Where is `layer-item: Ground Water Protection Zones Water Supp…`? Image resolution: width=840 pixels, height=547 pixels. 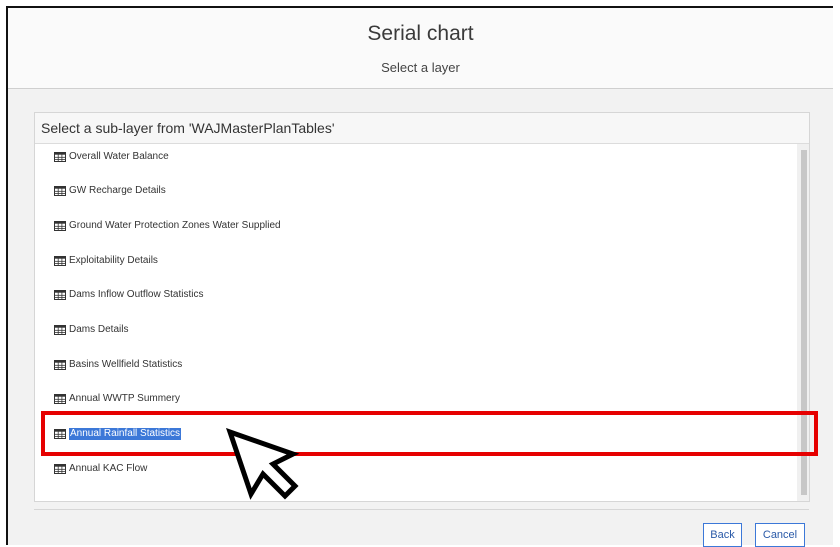 layer-item: Ground Water Protection Zones Water Supp… is located at coordinates (416, 226).